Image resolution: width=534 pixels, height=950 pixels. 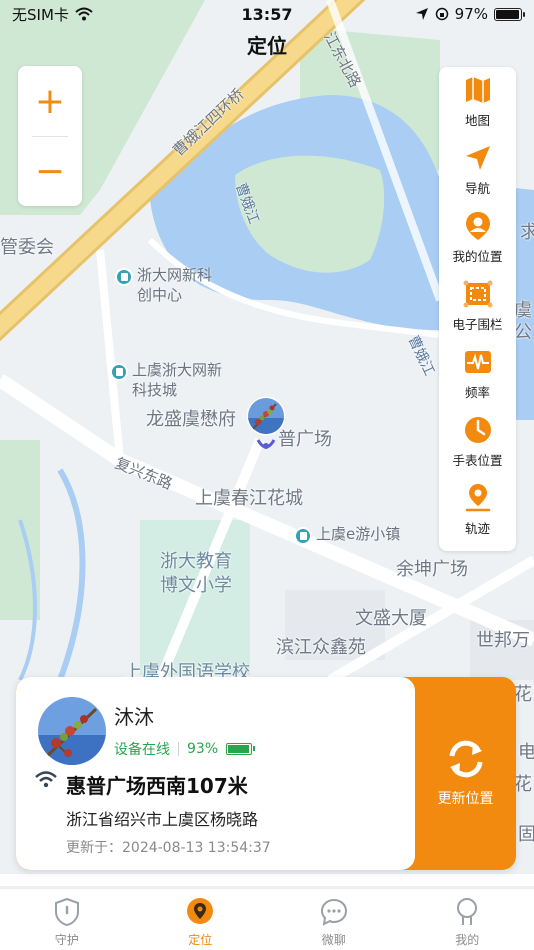 What do you see at coordinates (267, 919) in the screenshot?
I see `tab-bar: 守护 定位 微聊 我的` at bounding box center [267, 919].